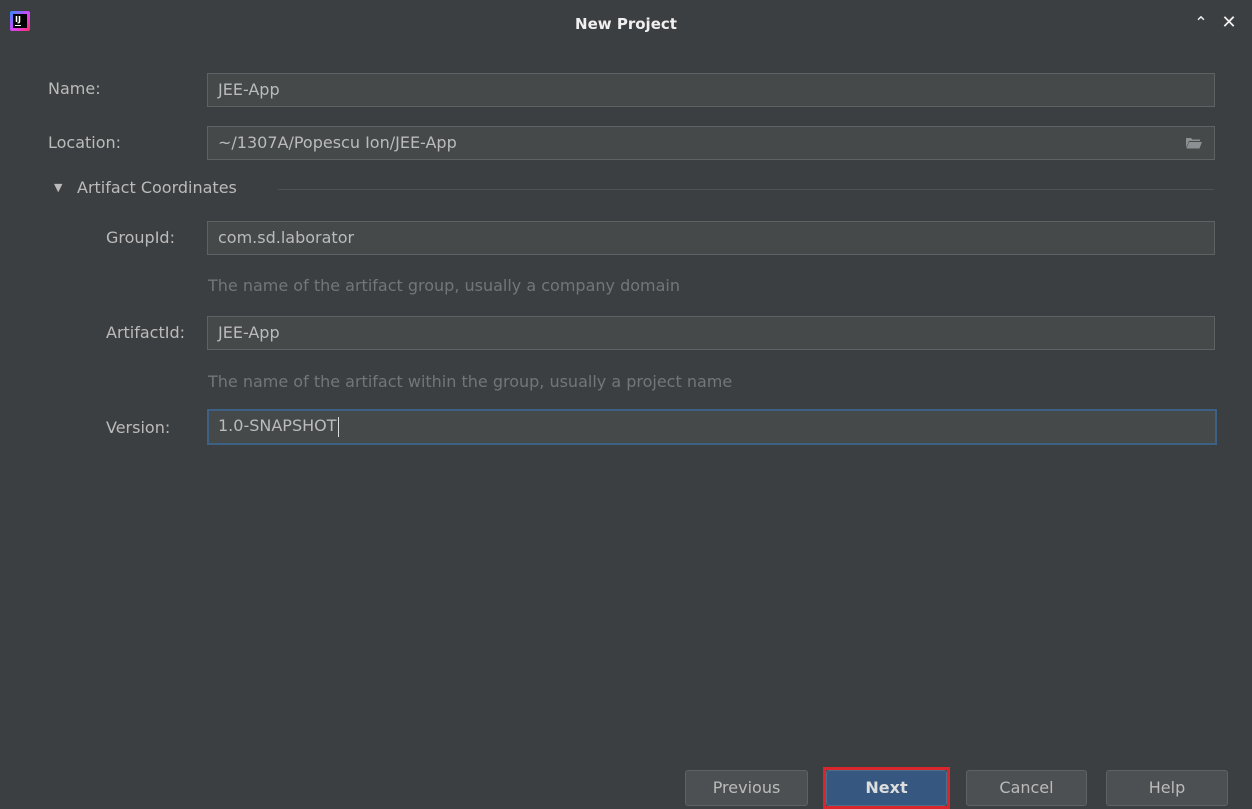 The height and width of the screenshot is (809, 1252). What do you see at coordinates (711, 90) in the screenshot?
I see `name-field: JEE-App` at bounding box center [711, 90].